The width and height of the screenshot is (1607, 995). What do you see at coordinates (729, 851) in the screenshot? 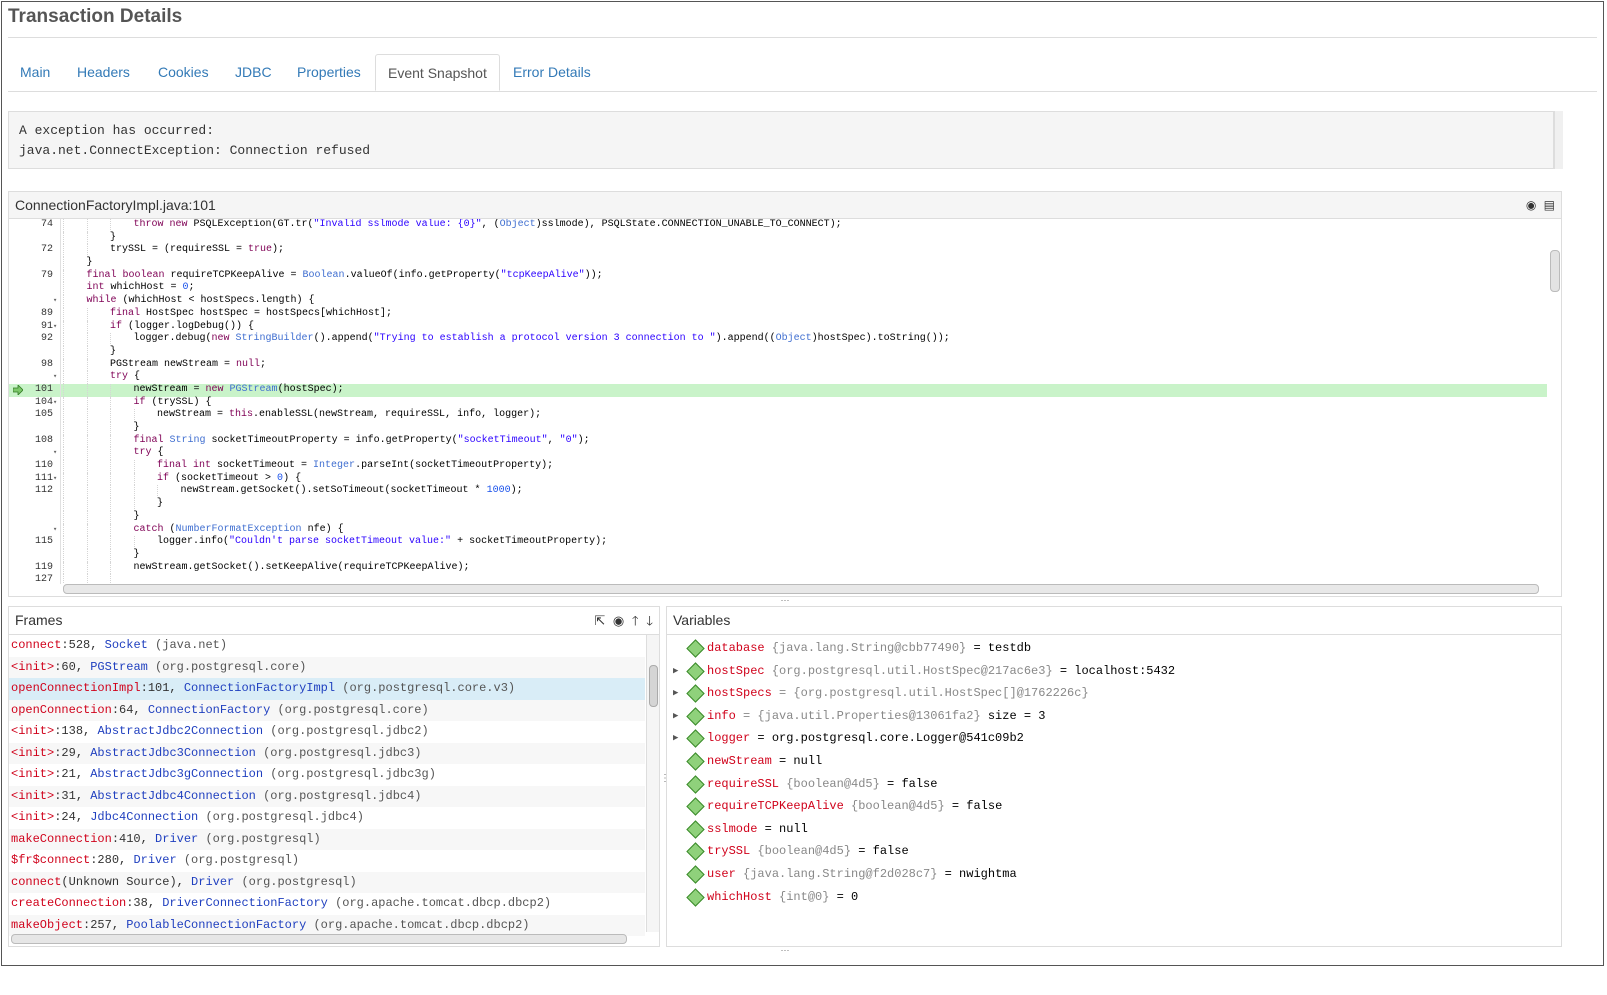
I see `variable-name: trySSL` at bounding box center [729, 851].